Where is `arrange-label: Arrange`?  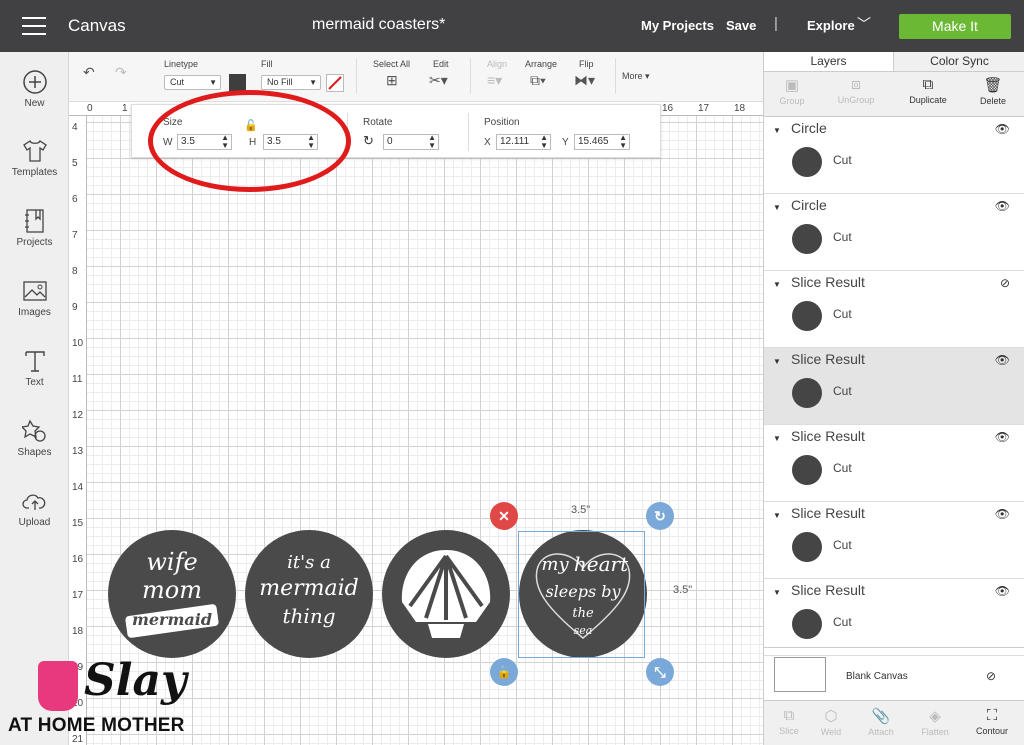 arrange-label: Arrange is located at coordinates (541, 64).